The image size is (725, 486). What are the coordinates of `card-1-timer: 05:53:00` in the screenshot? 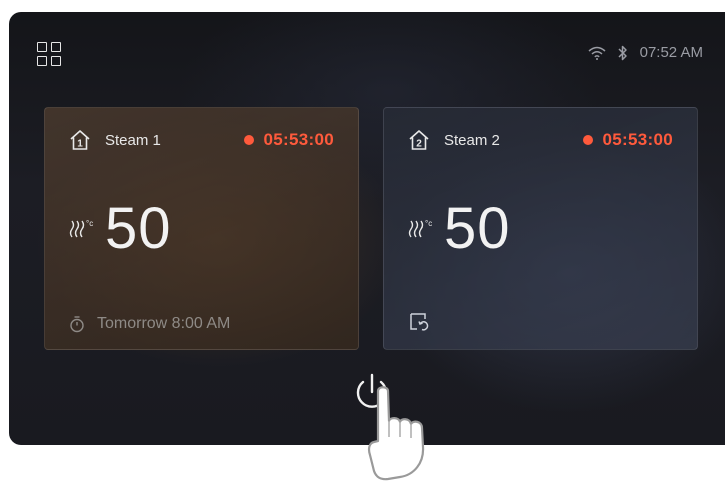 It's located at (288, 140).